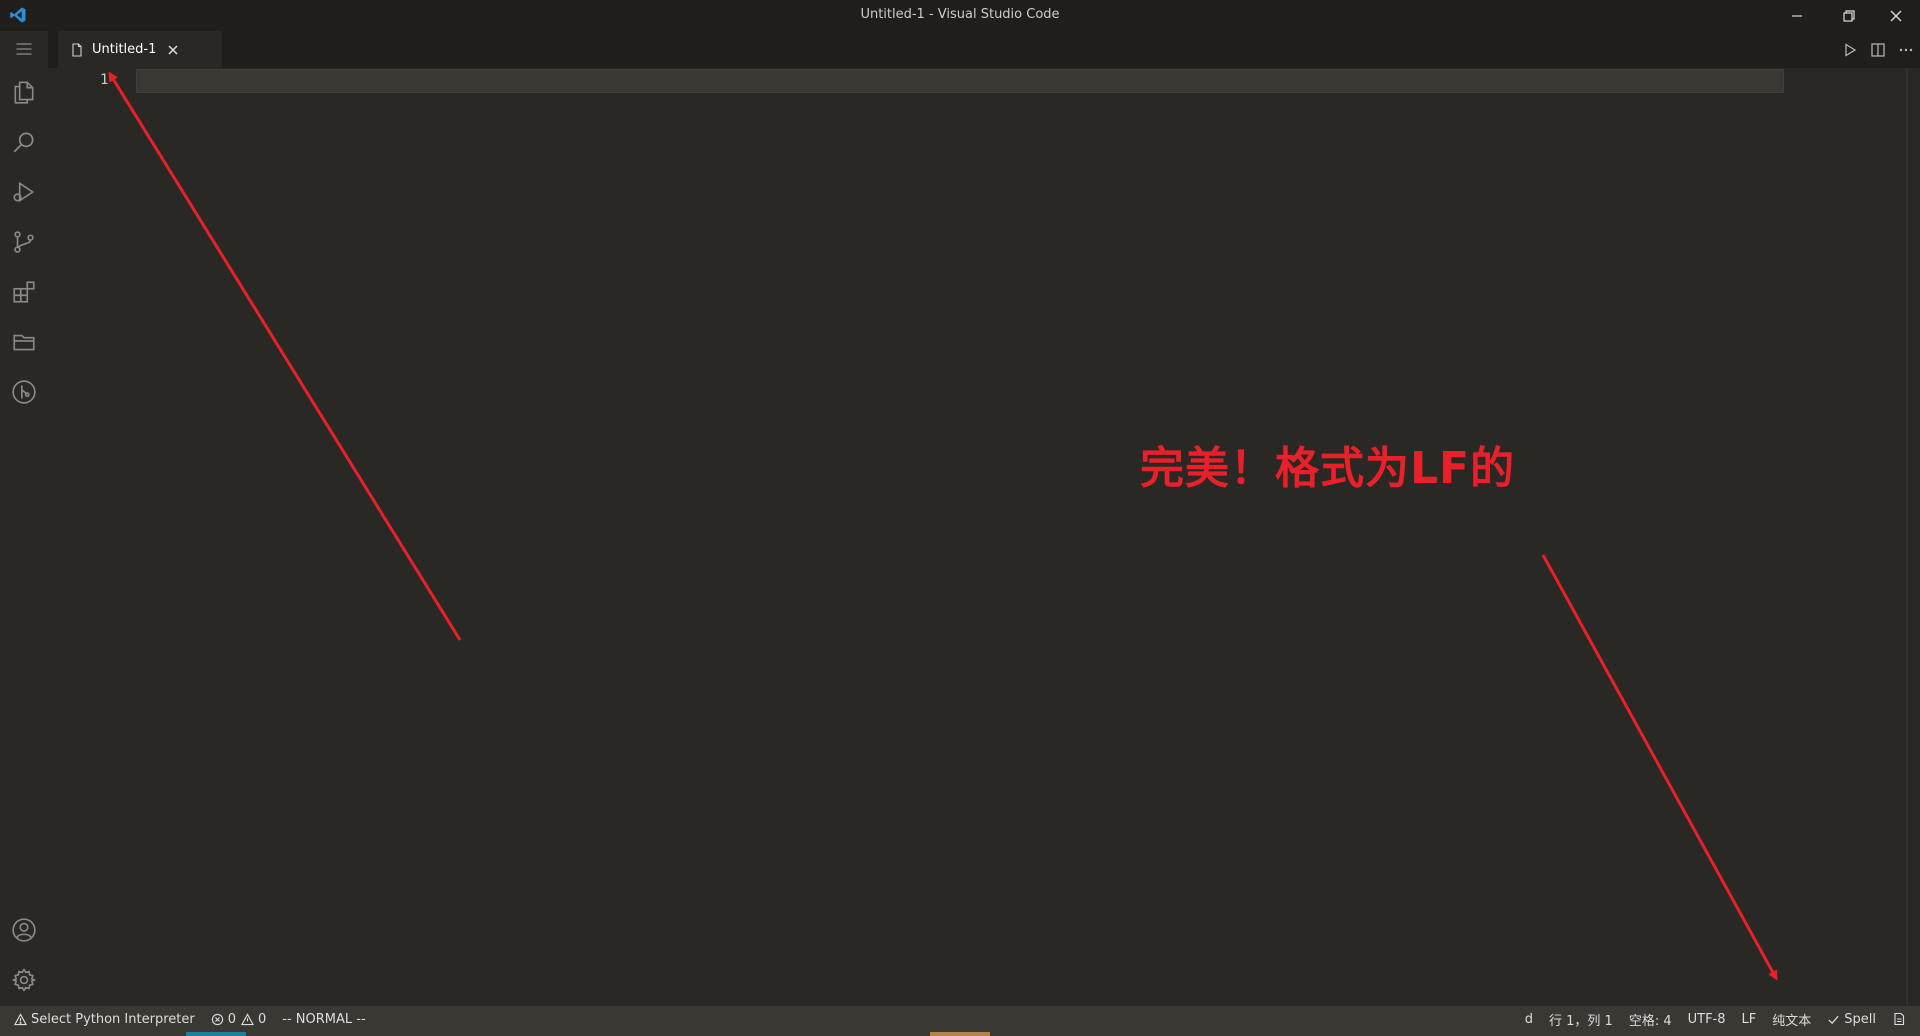  I want to click on cursor-position-status: 行 1，列 1, so click(1581, 1019).